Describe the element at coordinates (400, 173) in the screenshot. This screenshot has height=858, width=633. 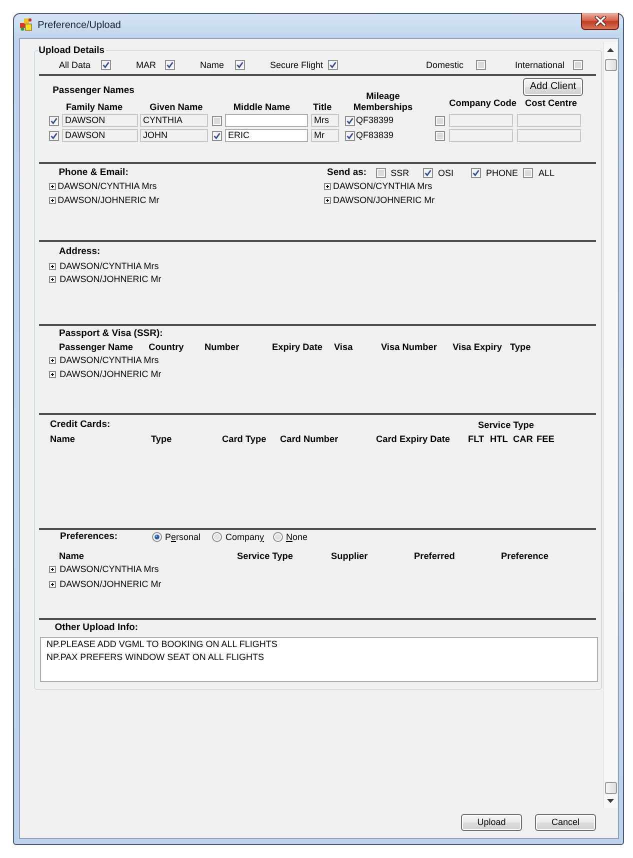
I see `checkbox-label: SSR` at that location.